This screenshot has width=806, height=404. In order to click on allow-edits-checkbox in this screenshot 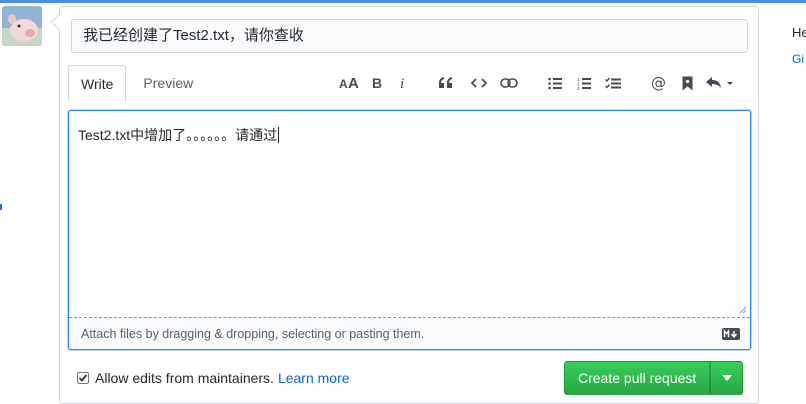, I will do `click(83, 378)`.